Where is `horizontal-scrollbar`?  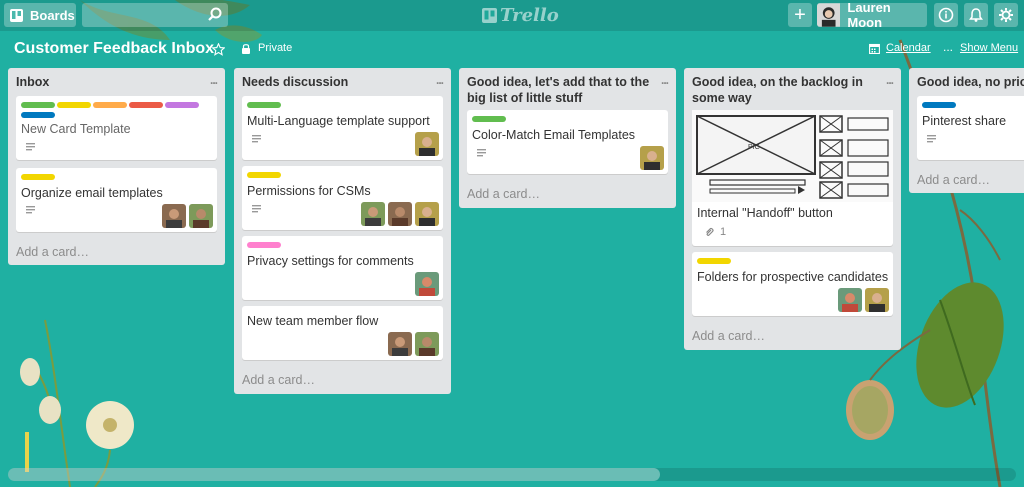 horizontal-scrollbar is located at coordinates (512, 474).